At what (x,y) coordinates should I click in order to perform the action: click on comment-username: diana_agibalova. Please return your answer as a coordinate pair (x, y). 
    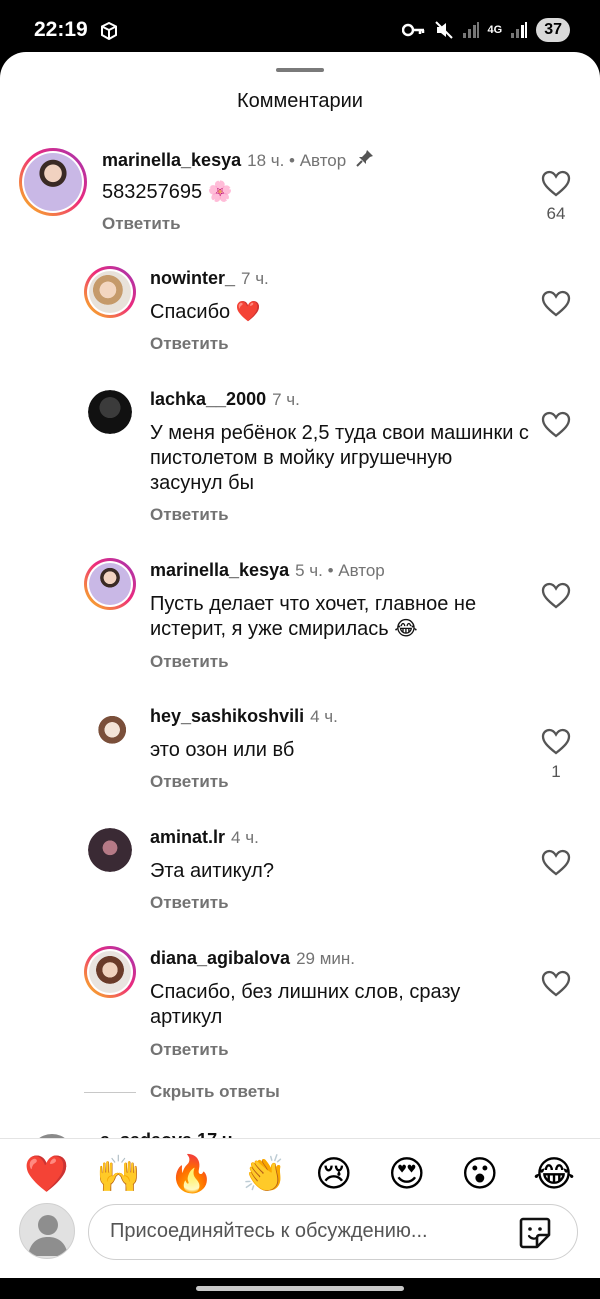
    Looking at the image, I should click on (220, 958).